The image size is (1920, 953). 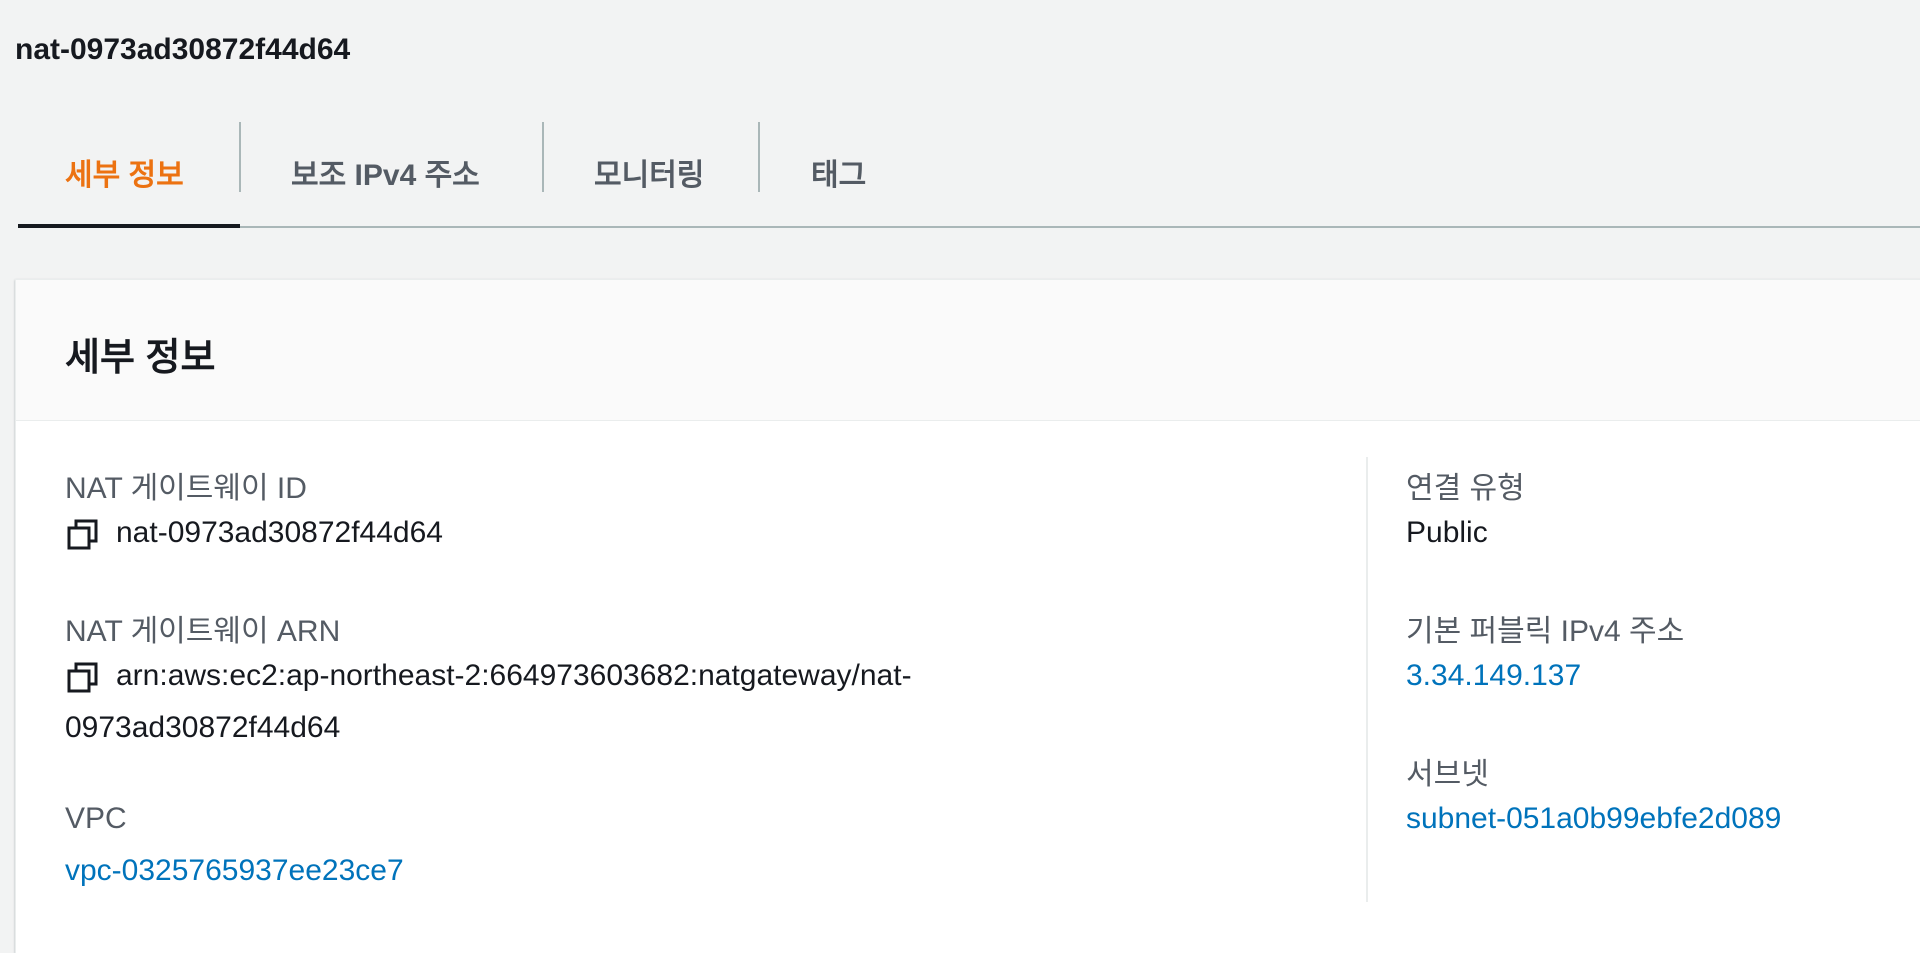 What do you see at coordinates (279, 532) in the screenshot?
I see `nat-gateway-id-value: nat-0973ad30872f44d64` at bounding box center [279, 532].